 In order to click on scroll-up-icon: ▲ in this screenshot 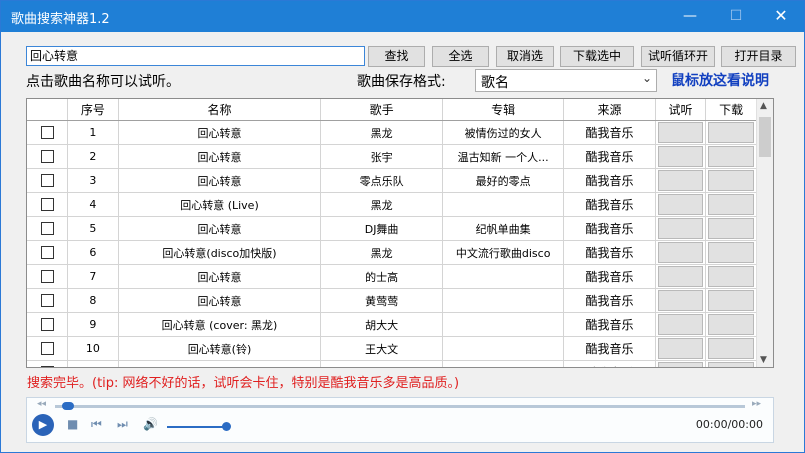, I will do `click(763, 106)`.